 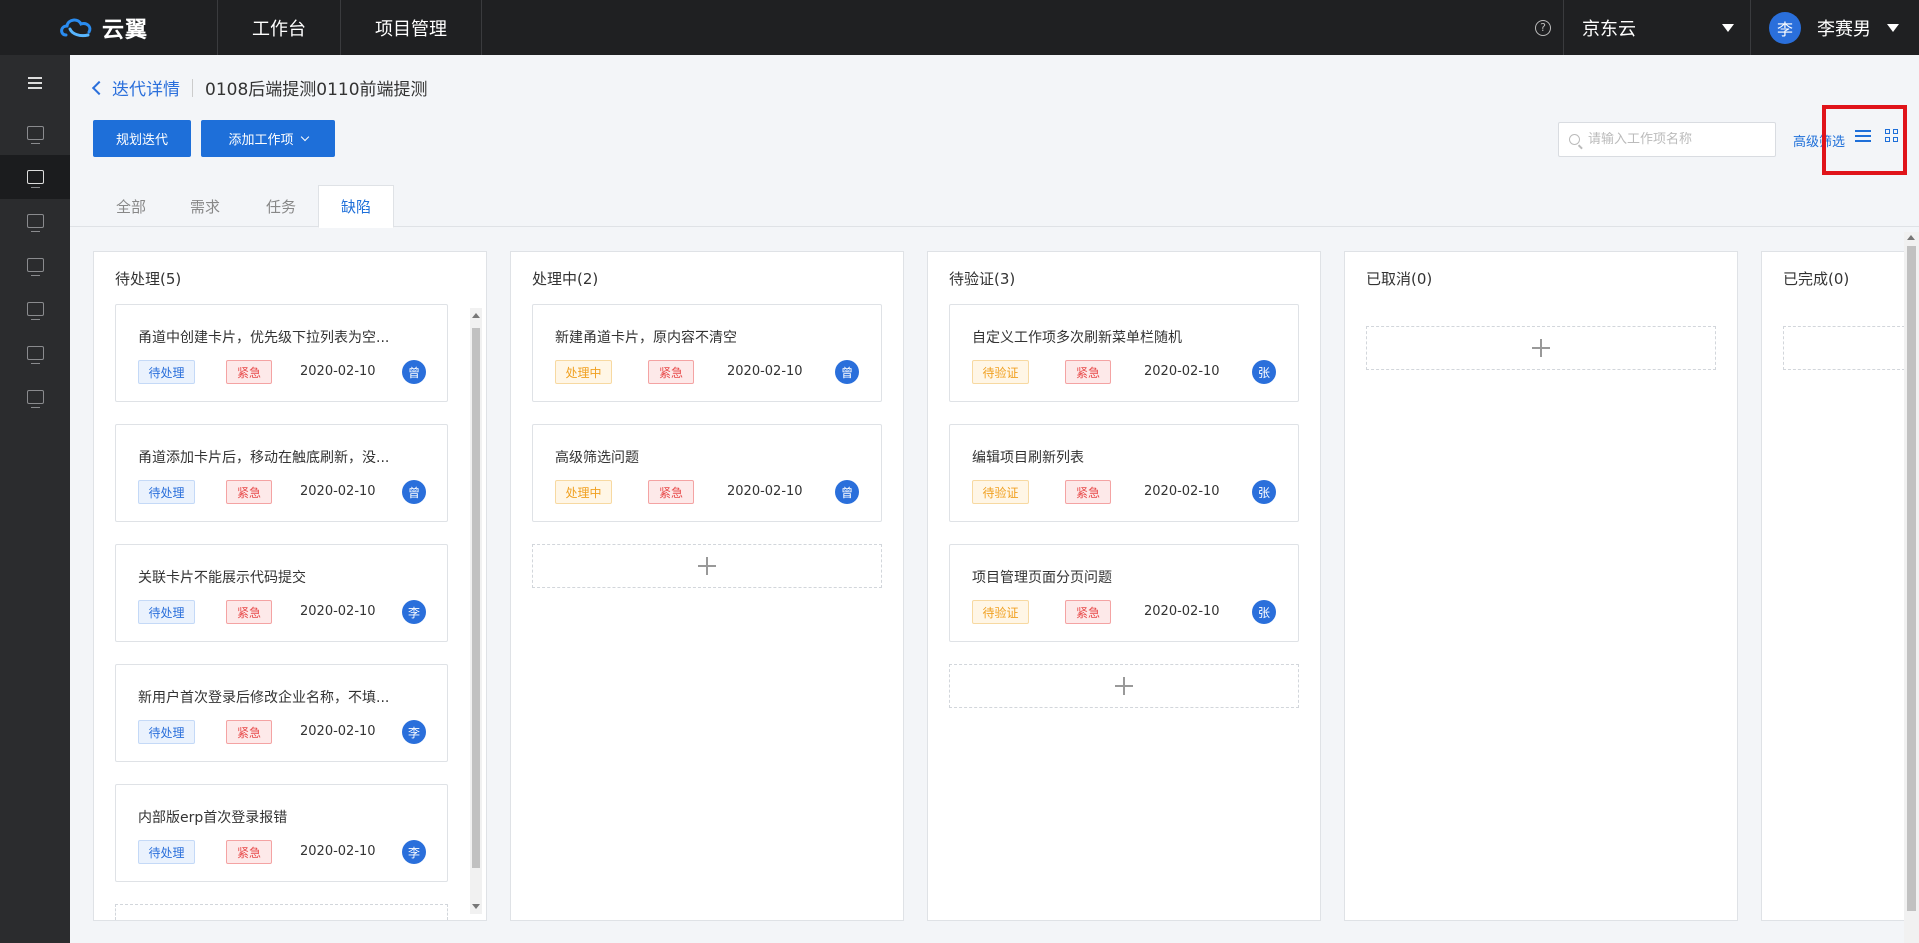 I want to click on chevron-left-icon, so click(x=99, y=87).